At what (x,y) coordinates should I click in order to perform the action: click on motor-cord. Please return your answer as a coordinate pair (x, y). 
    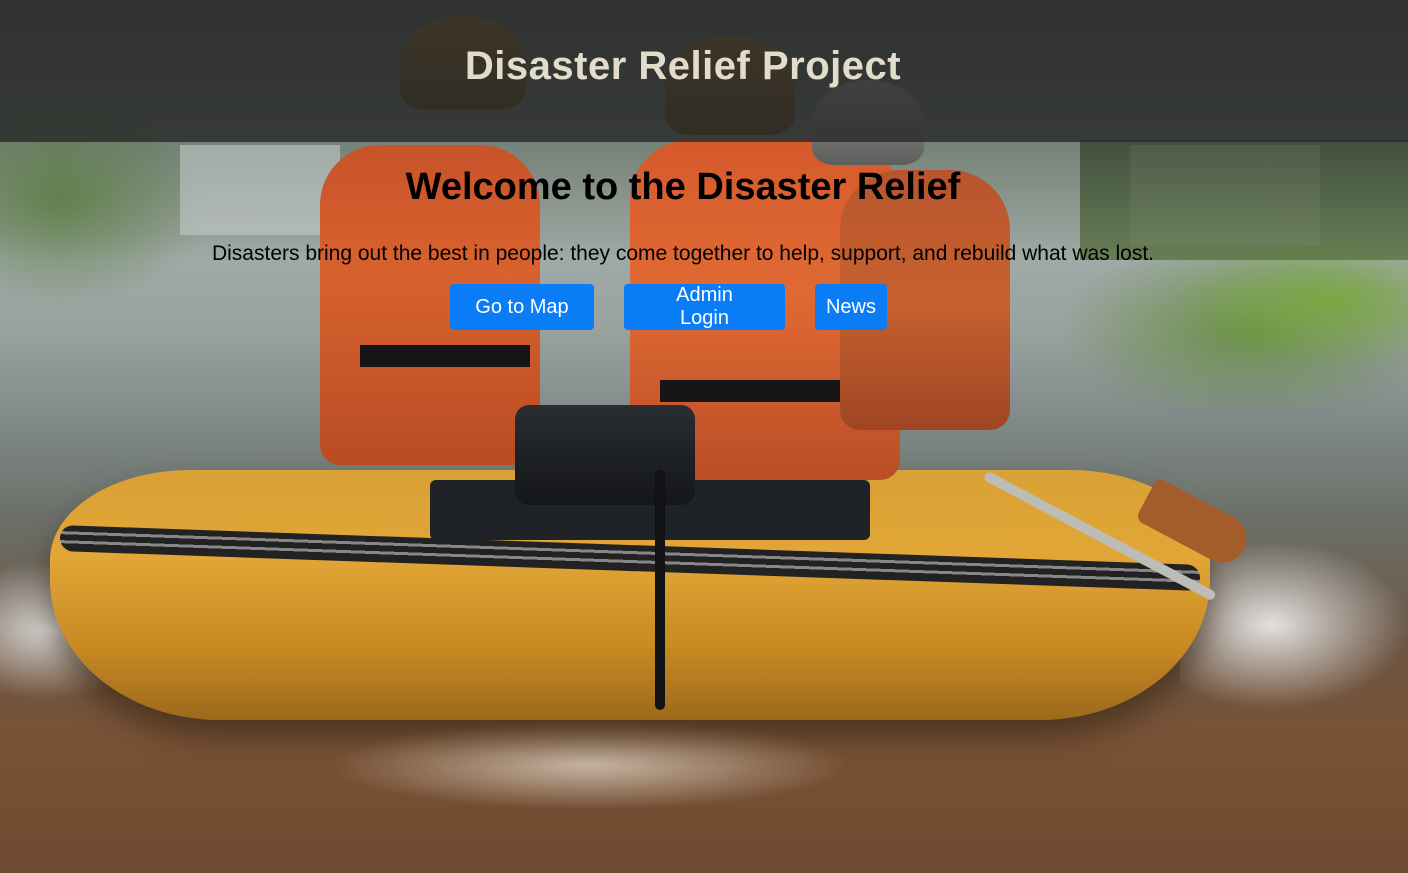
    Looking at the image, I should click on (660, 590).